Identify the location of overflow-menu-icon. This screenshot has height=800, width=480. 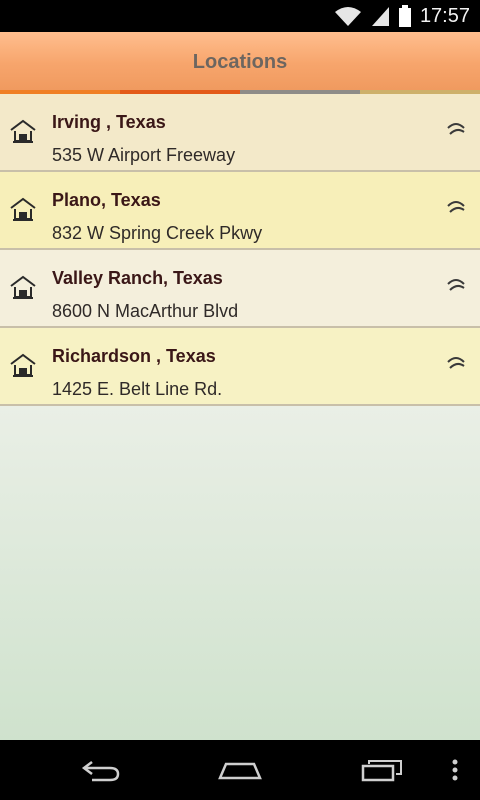
(455, 770).